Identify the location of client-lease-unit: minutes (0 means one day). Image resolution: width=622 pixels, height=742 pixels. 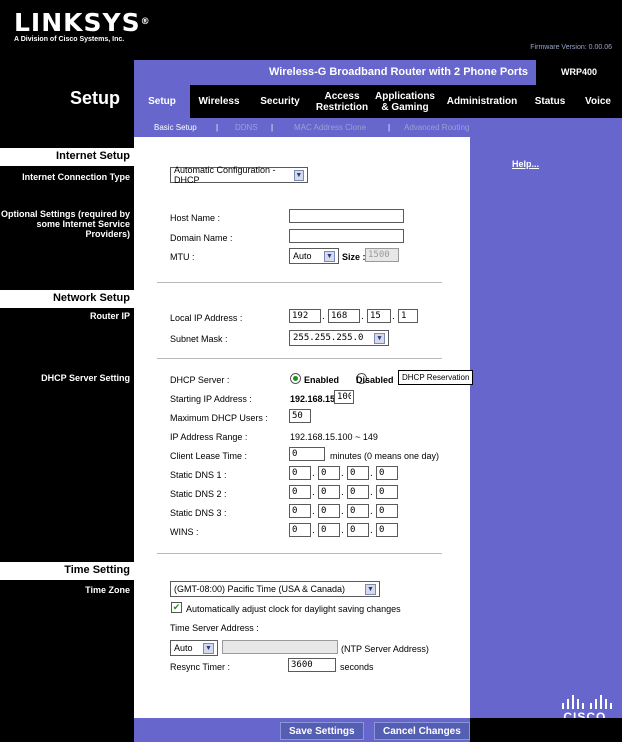
(385, 456).